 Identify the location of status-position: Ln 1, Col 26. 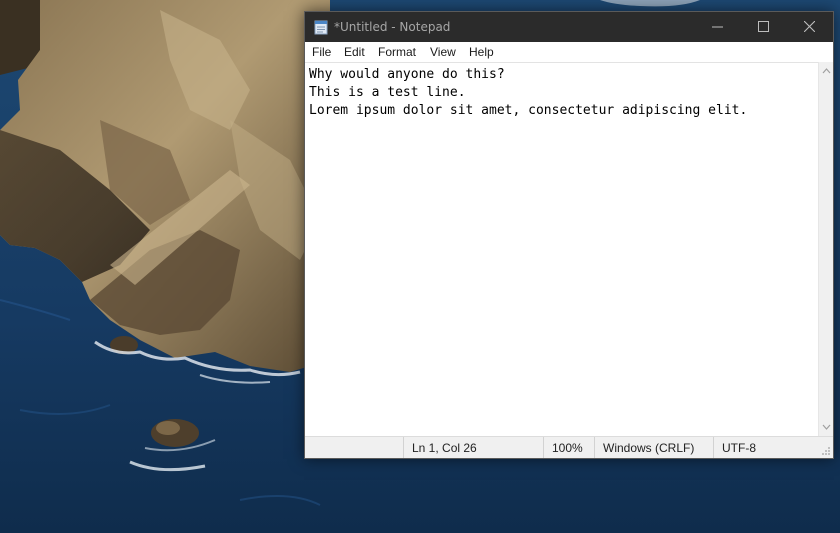
(473, 447).